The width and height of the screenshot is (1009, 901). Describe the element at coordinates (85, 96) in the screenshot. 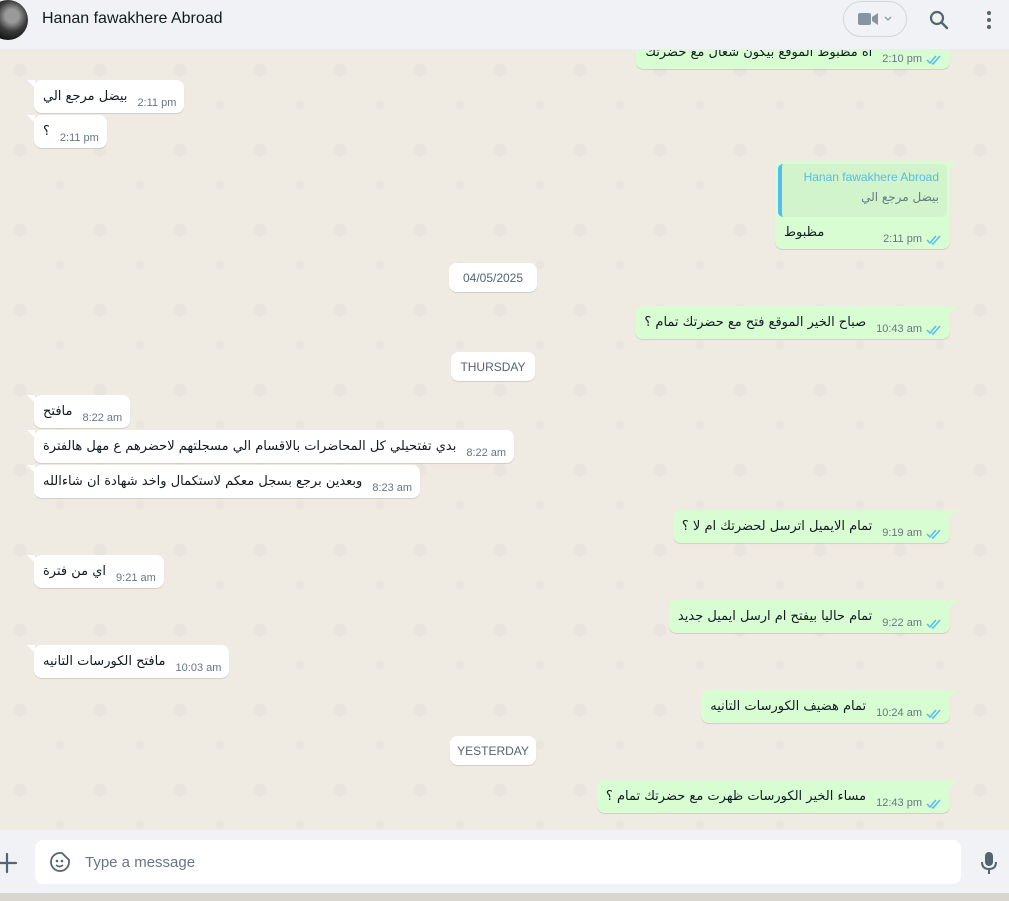

I see `message-text: بيضل مرجع الي` at that location.